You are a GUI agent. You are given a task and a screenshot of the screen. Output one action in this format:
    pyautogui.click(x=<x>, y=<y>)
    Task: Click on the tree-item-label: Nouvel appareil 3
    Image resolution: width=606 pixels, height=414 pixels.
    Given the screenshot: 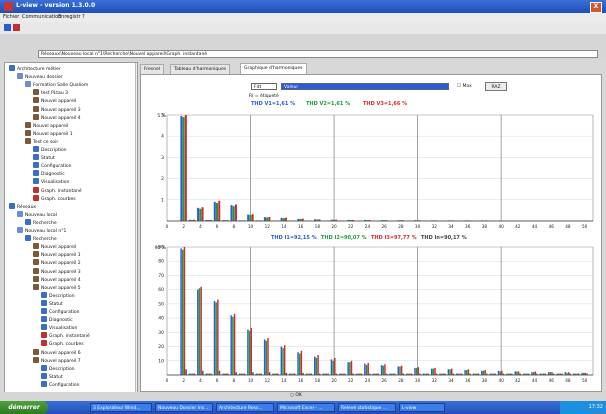 What is the action you would take?
    pyautogui.click(x=61, y=110)
    